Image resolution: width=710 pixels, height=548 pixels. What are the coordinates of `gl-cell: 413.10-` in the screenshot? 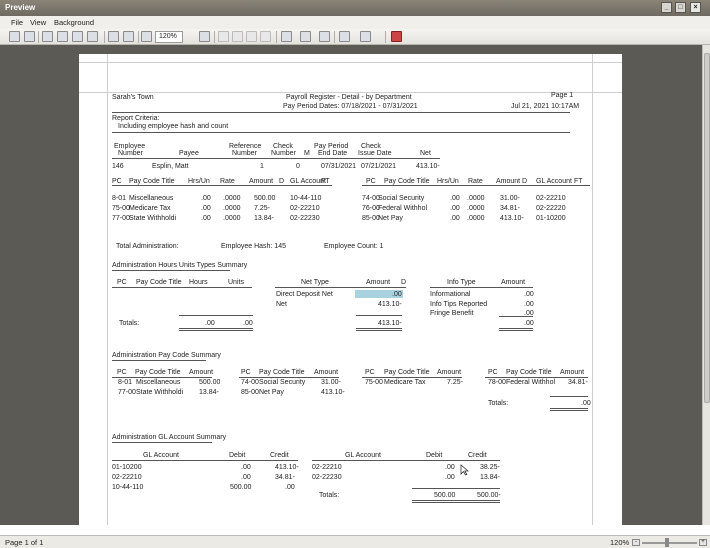 It's located at (287, 467).